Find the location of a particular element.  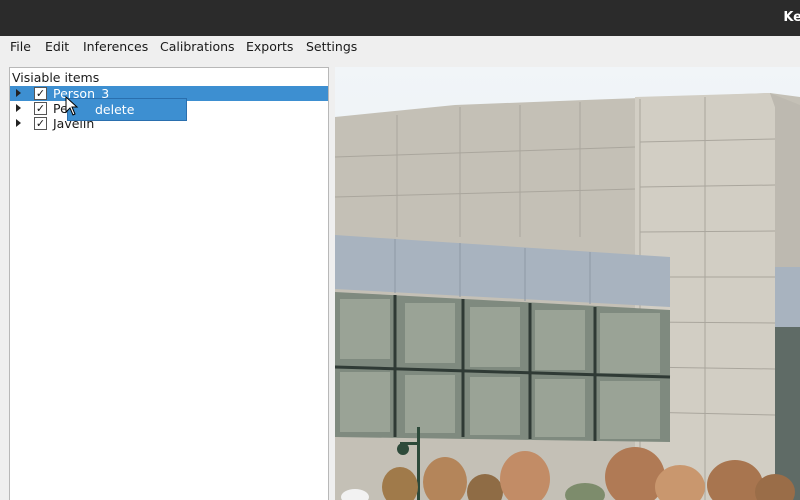

menu-edit: Edit is located at coordinates (57, 46).